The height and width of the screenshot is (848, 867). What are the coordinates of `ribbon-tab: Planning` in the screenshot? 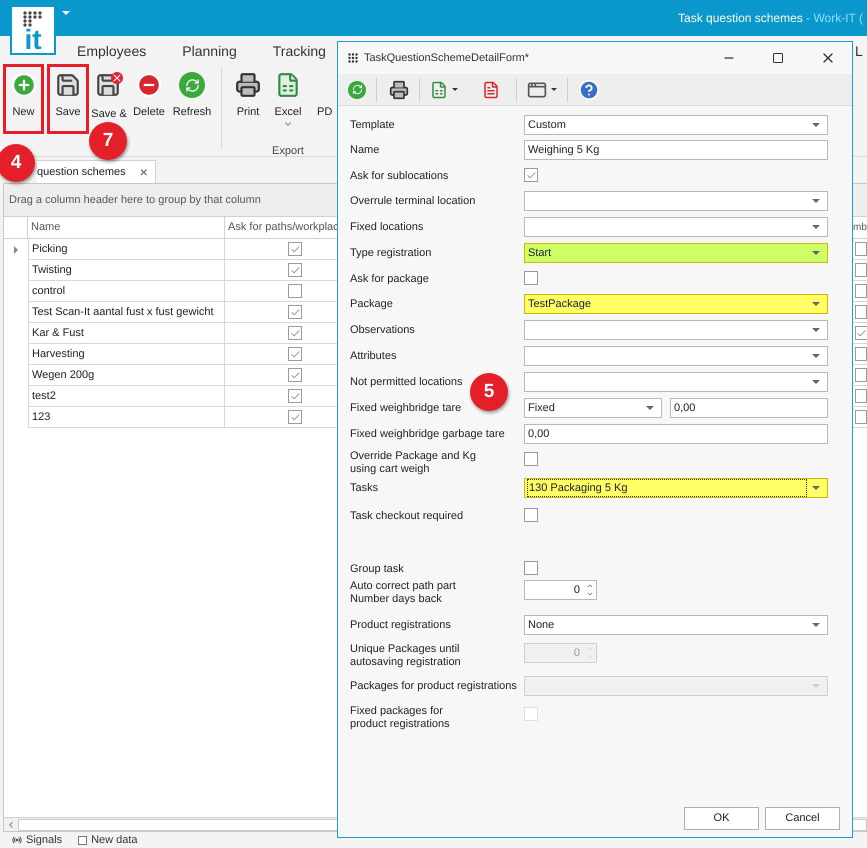 It's located at (209, 51).